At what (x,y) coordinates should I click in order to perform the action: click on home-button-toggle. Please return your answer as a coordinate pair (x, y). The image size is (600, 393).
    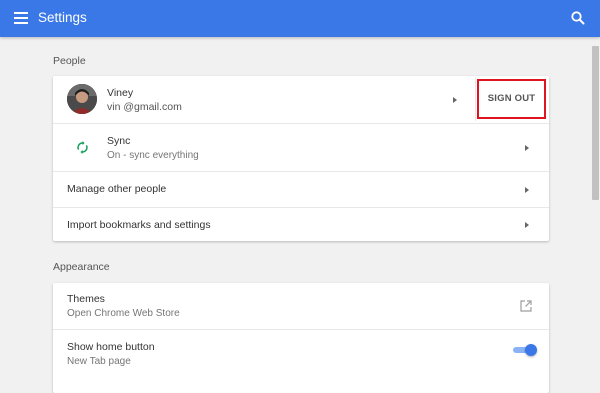
    Looking at the image, I should click on (525, 350).